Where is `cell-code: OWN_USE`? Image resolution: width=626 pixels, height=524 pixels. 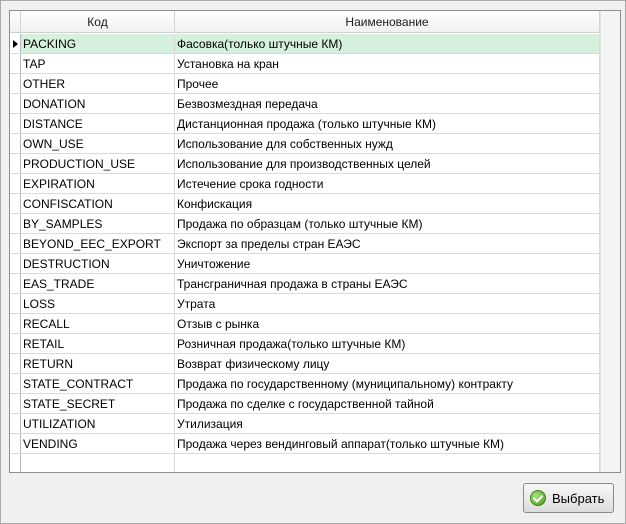
cell-code: OWN_USE is located at coordinates (98, 143).